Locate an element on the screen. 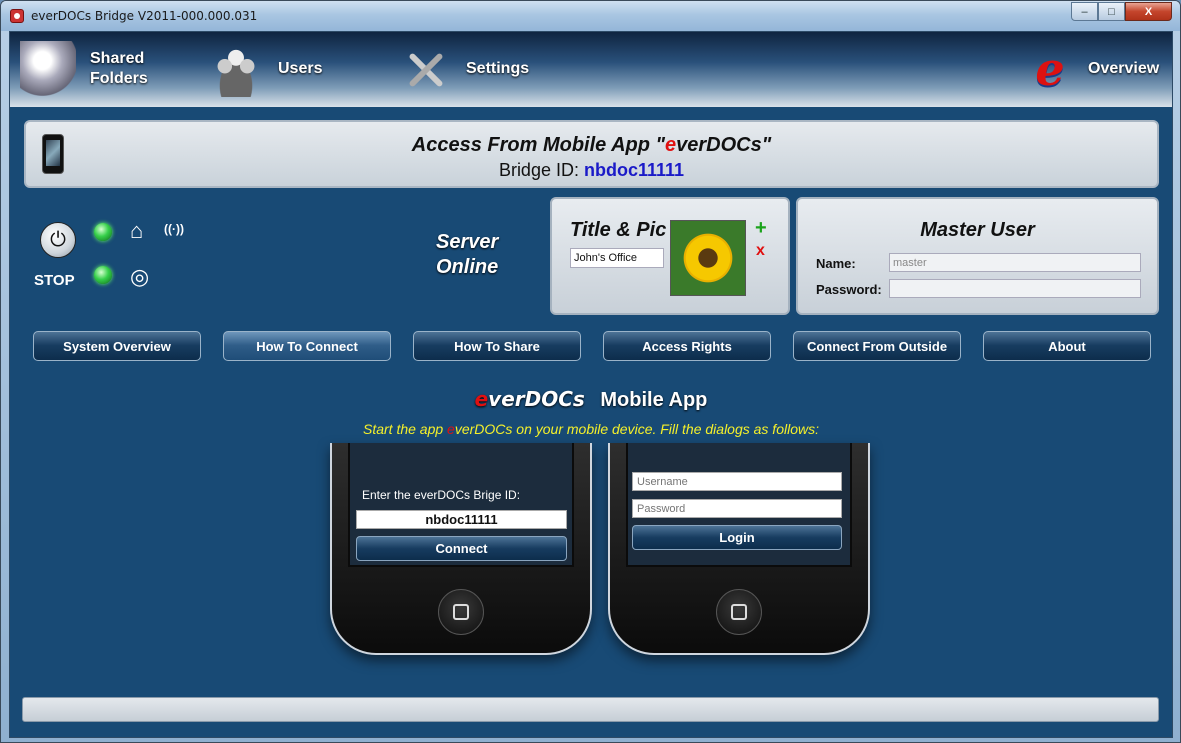  master-name-field is located at coordinates (1015, 262).